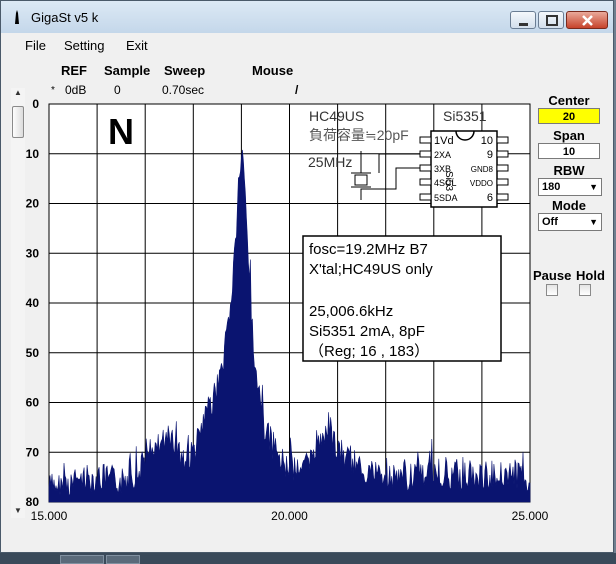  What do you see at coordinates (570, 187) in the screenshot?
I see `rbw-select: 180 ▼` at bounding box center [570, 187].